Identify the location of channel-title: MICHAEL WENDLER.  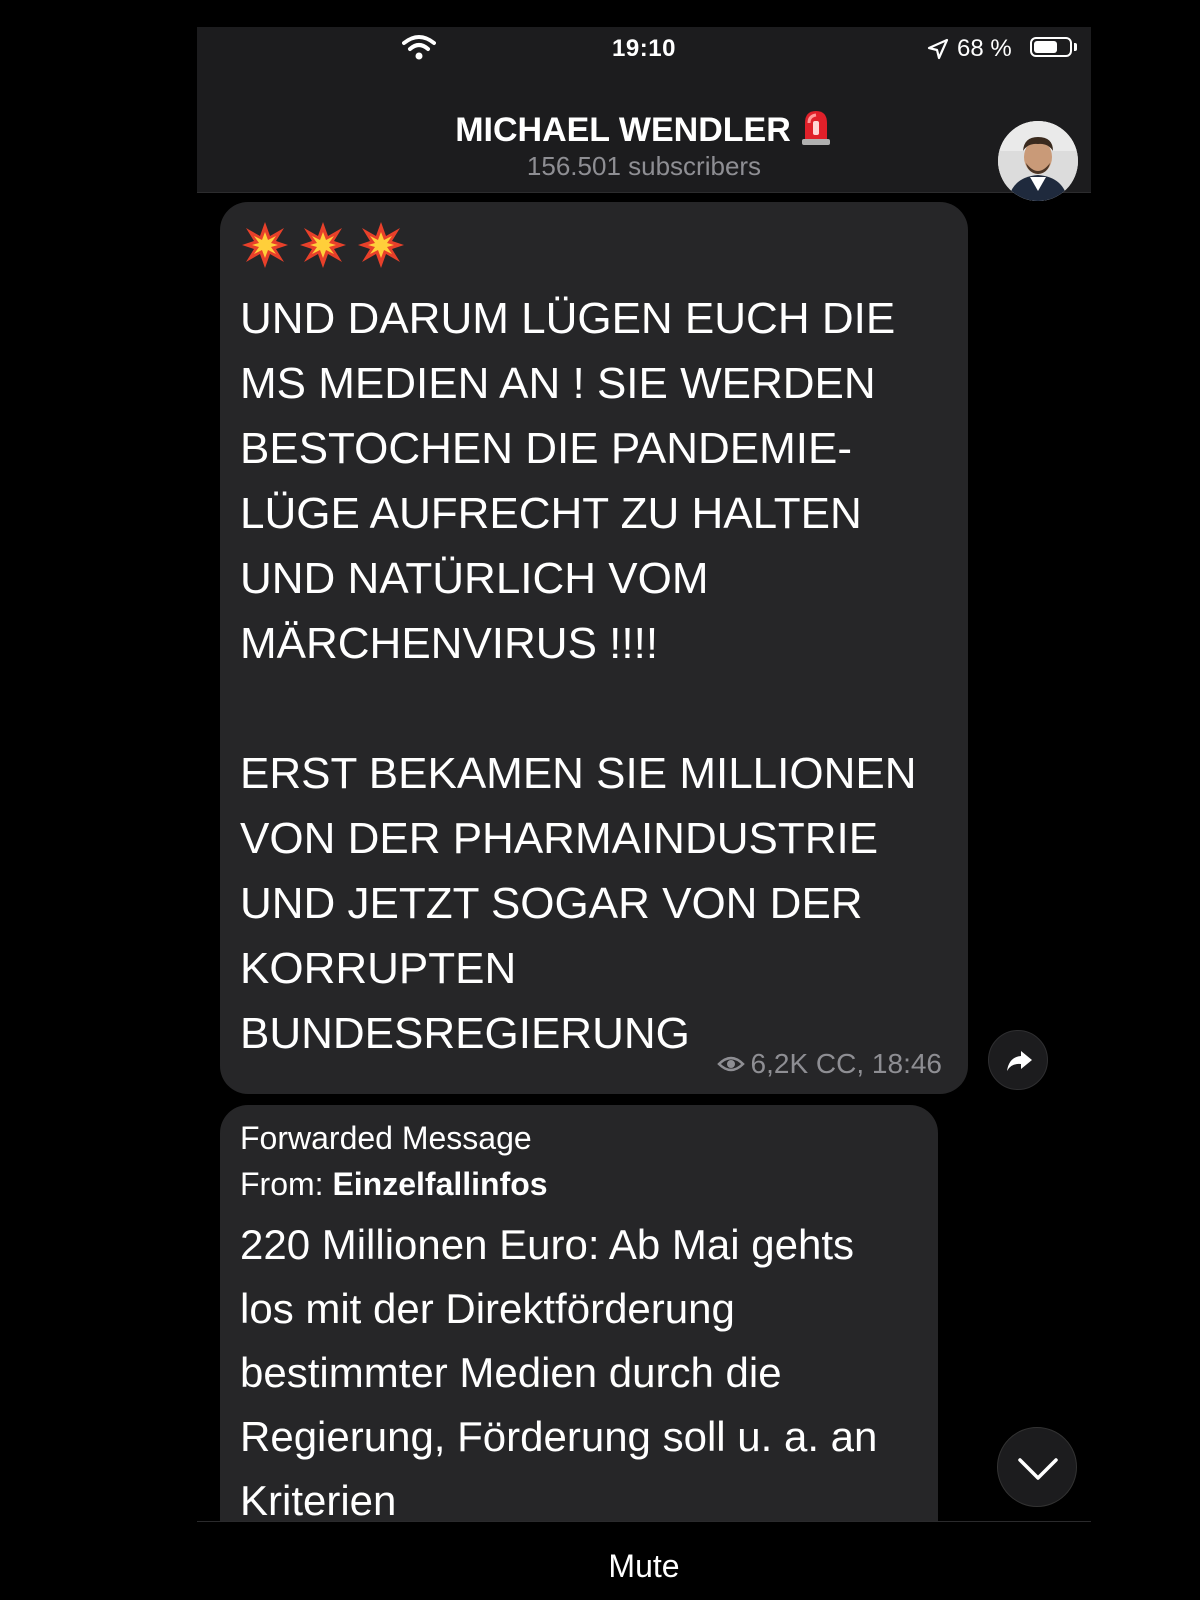
(644, 128).